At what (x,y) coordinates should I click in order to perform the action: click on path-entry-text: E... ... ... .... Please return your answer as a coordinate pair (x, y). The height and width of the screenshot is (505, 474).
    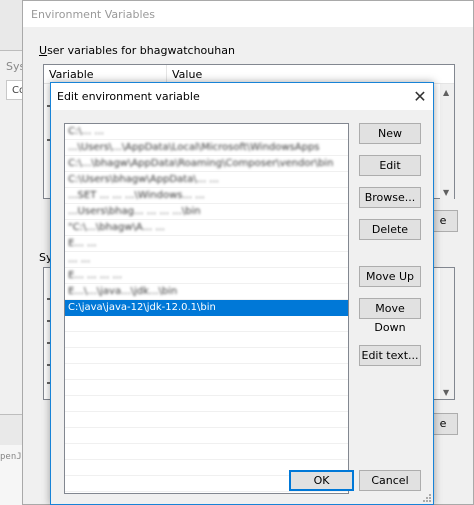
    Looking at the image, I should click on (95, 275).